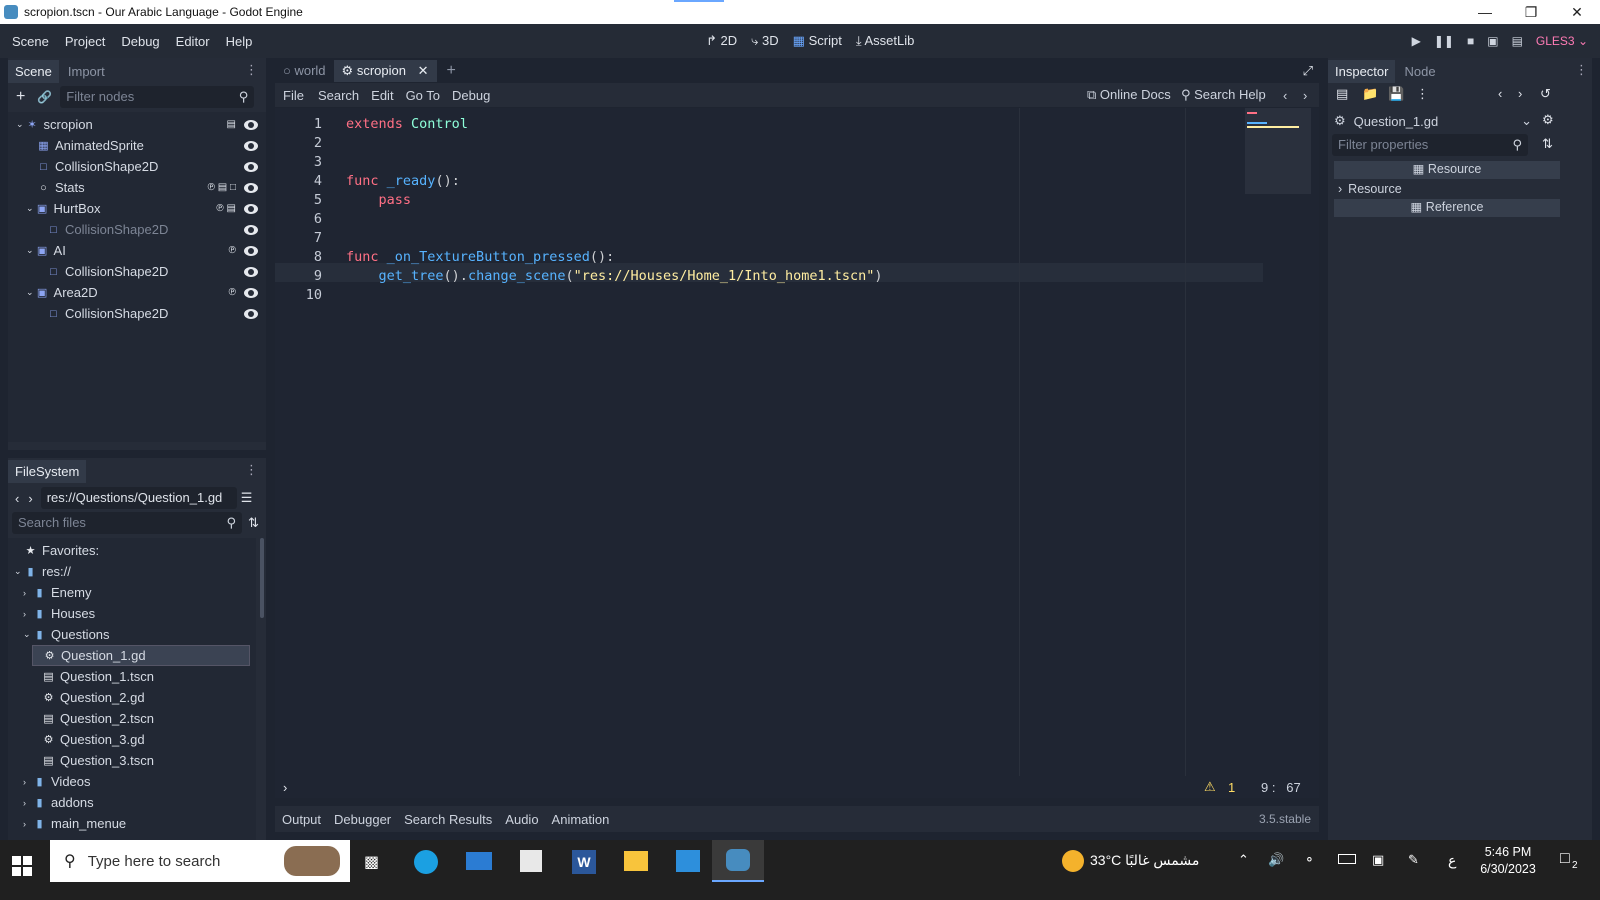  Describe the element at coordinates (584, 862) in the screenshot. I see `word-icon: W` at that location.